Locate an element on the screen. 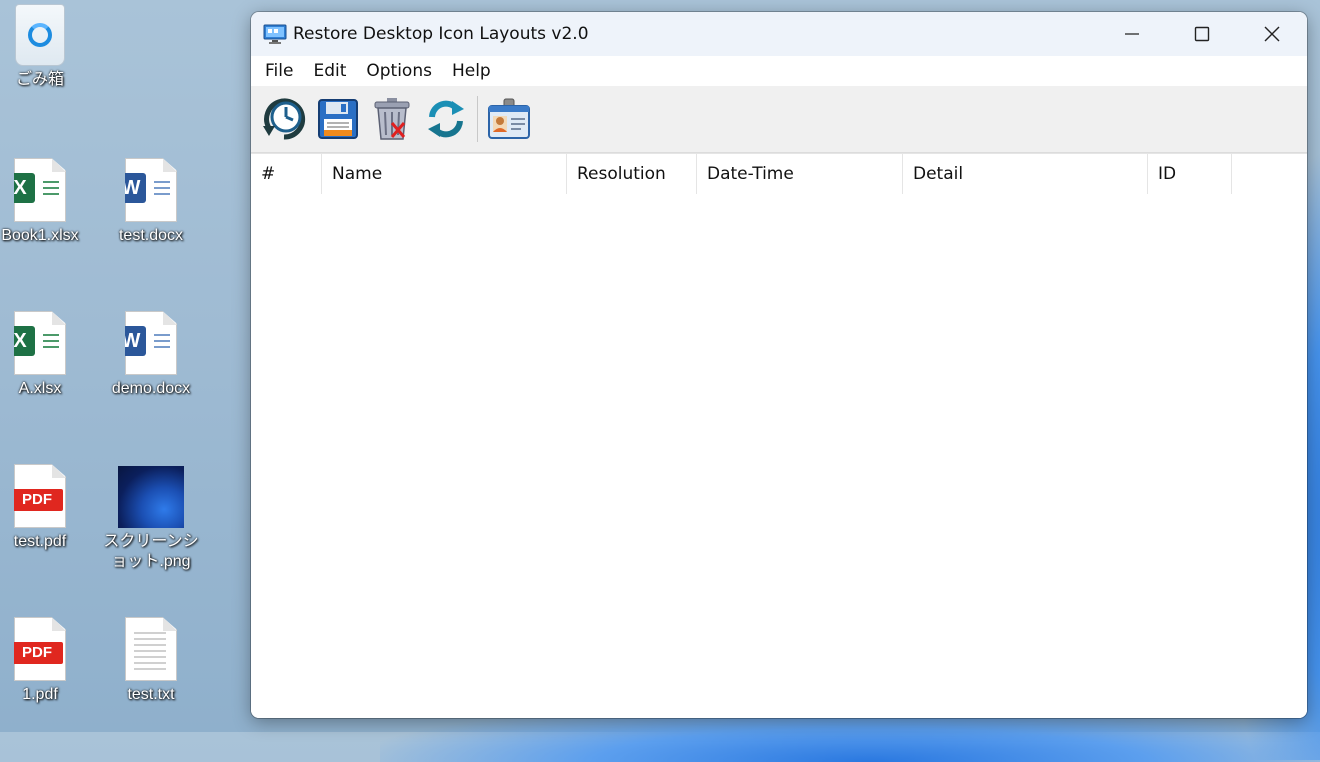 The height and width of the screenshot is (762, 1320). menu-bar: File Edit Options Help is located at coordinates (779, 71).